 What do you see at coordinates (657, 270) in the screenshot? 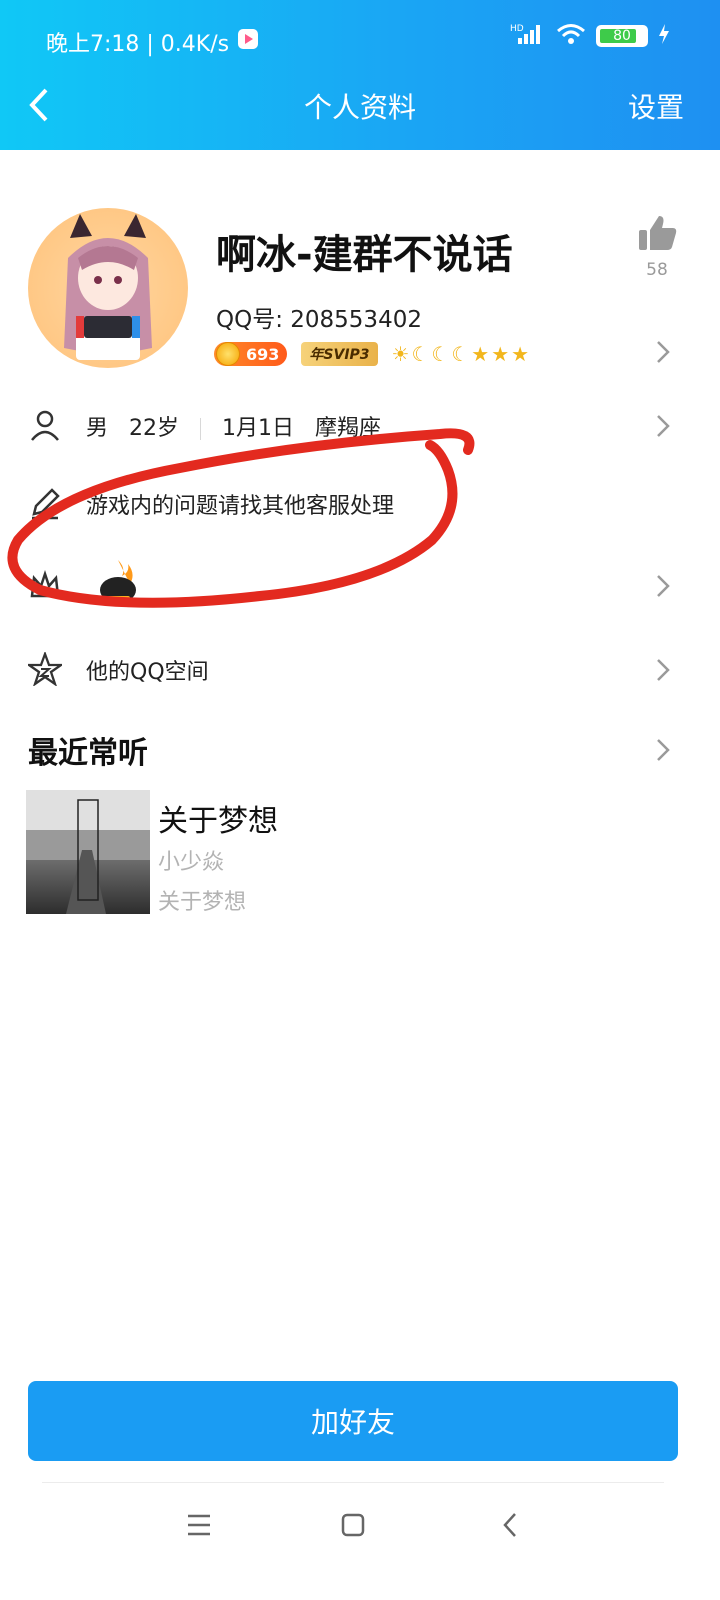
I see `like-count: 58` at bounding box center [657, 270].